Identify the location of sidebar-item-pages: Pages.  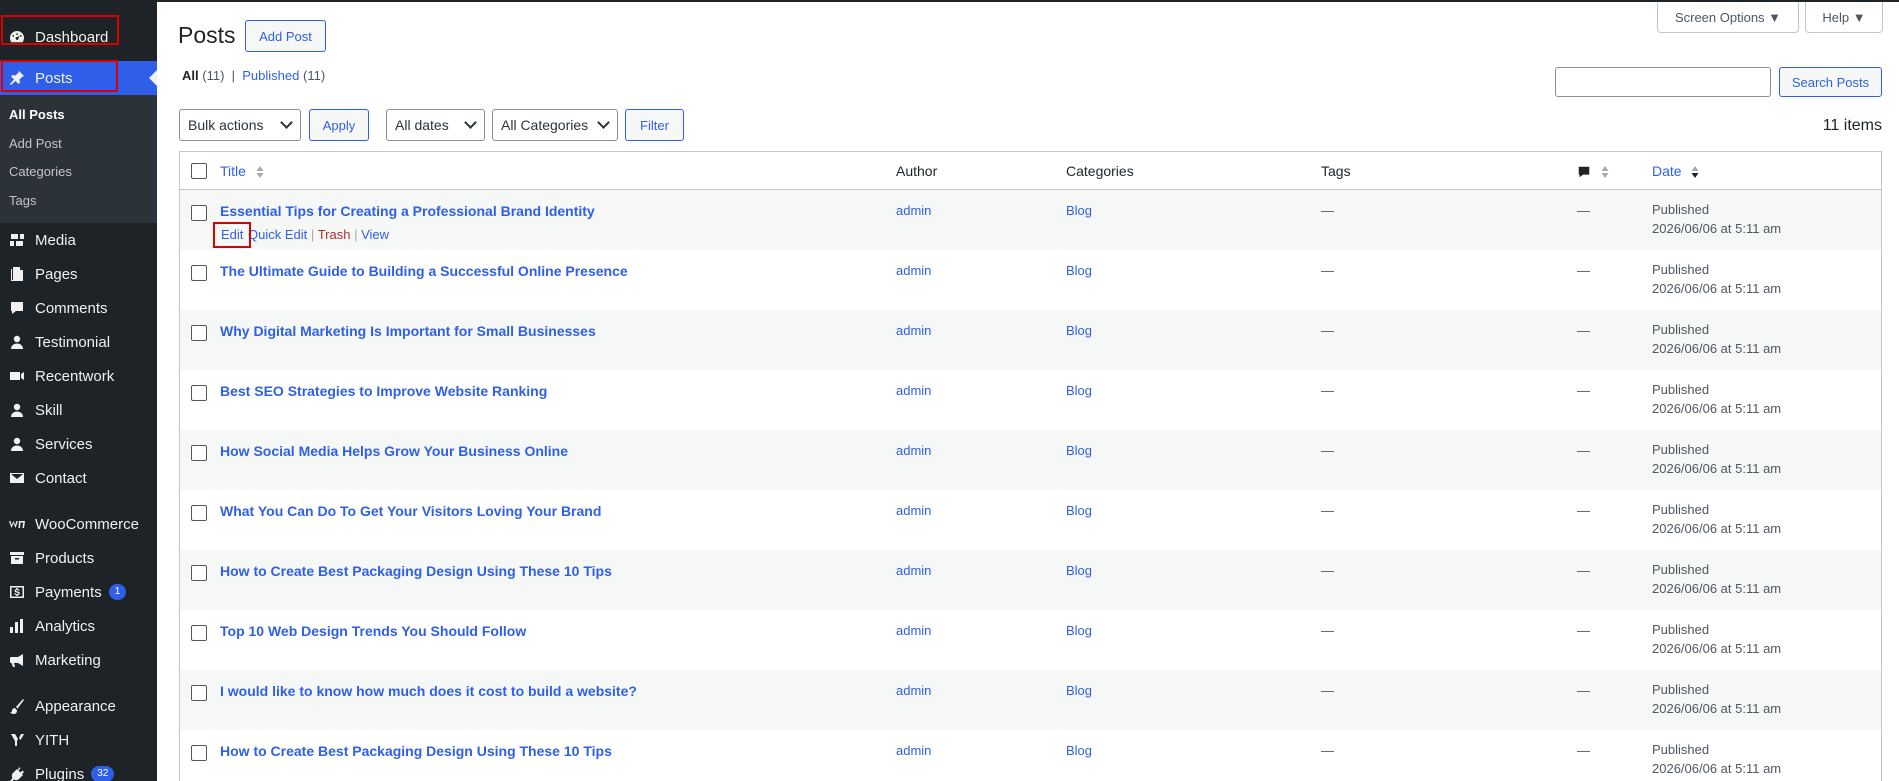
(78, 274).